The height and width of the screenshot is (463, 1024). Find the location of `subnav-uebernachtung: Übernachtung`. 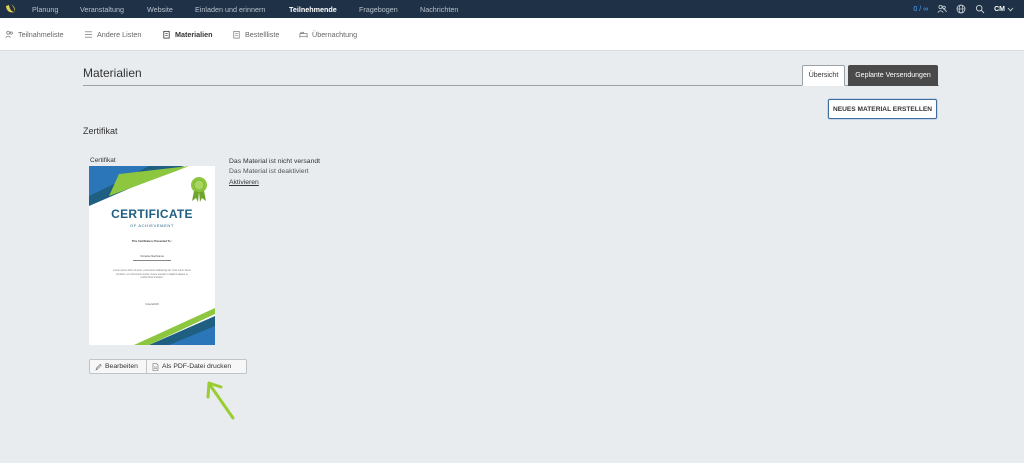

subnav-uebernachtung: Übernachtung is located at coordinates (328, 34).